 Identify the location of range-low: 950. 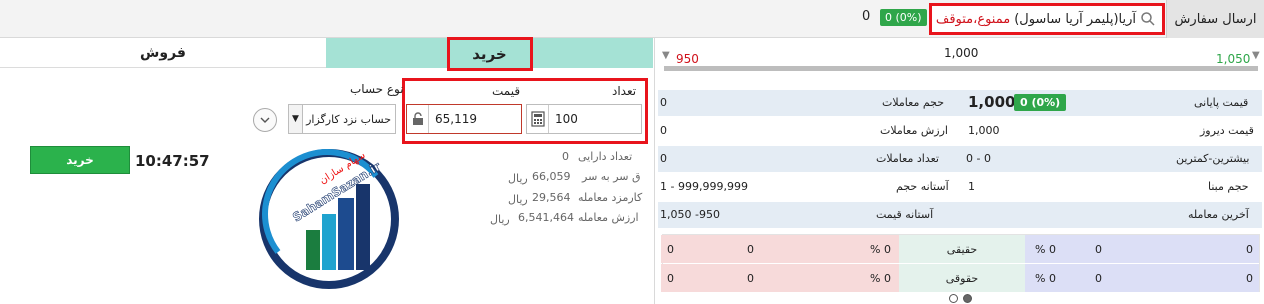
(687, 59).